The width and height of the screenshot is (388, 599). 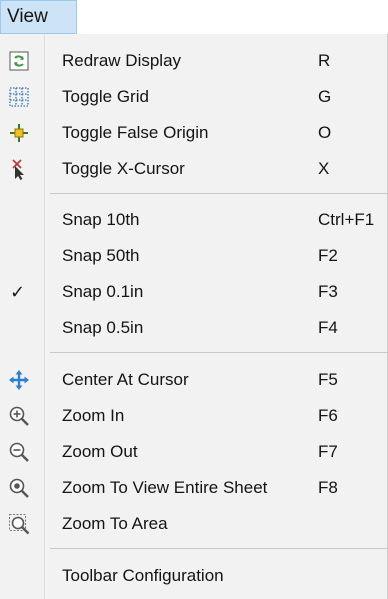 What do you see at coordinates (328, 451) in the screenshot?
I see `menu-item-shortcut: F7` at bounding box center [328, 451].